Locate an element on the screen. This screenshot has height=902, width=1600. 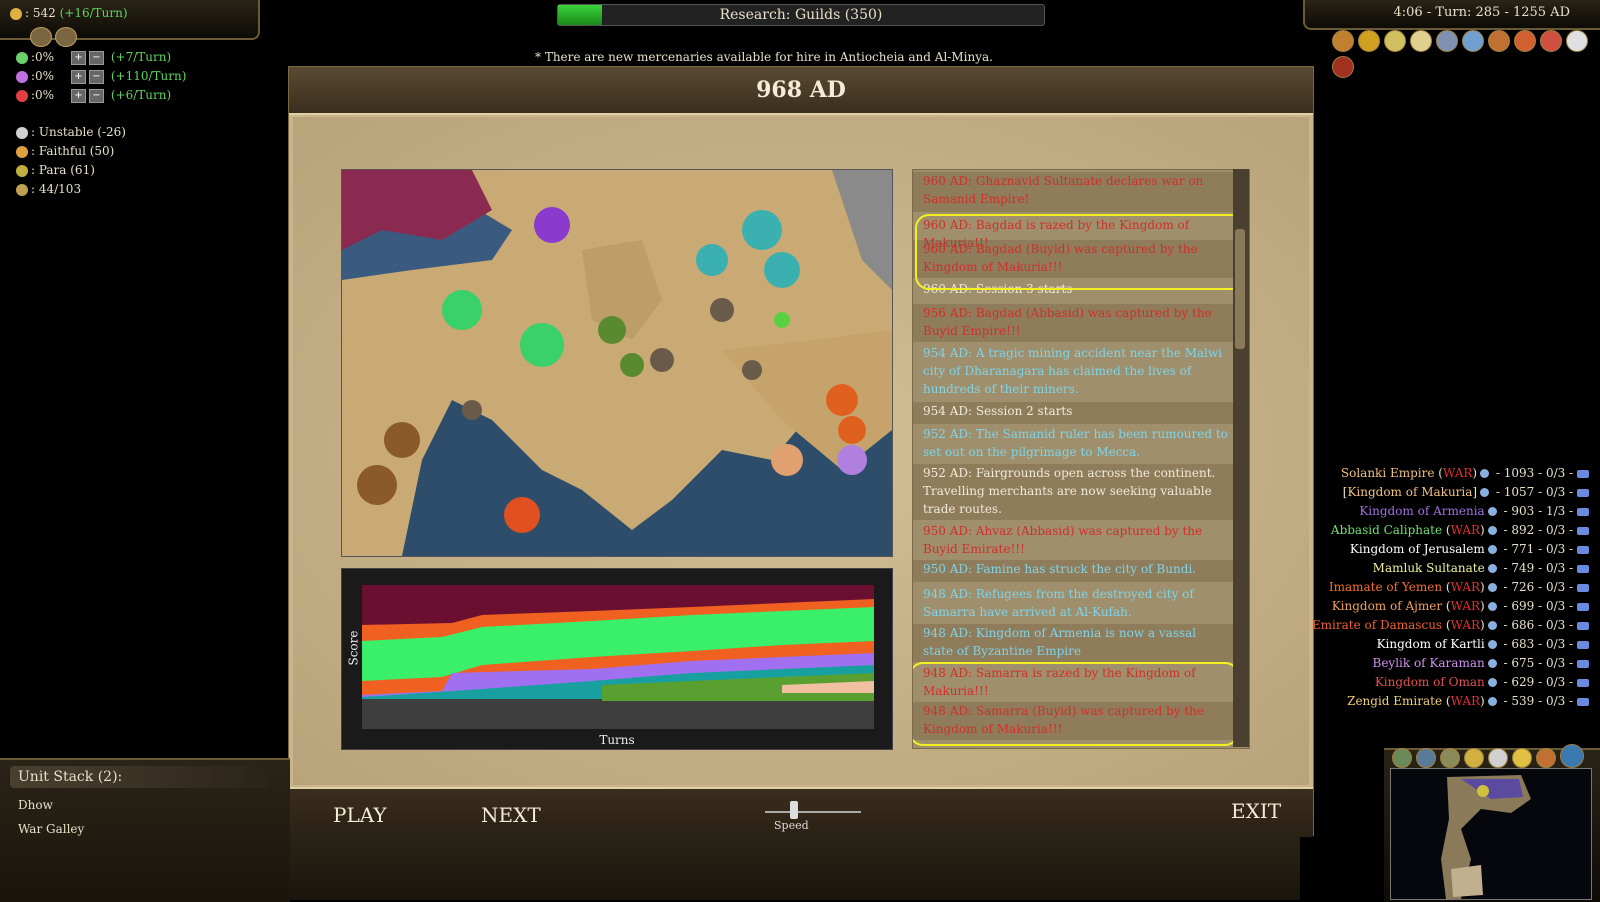
score-toggle-icon is located at coordinates (1546, 758).